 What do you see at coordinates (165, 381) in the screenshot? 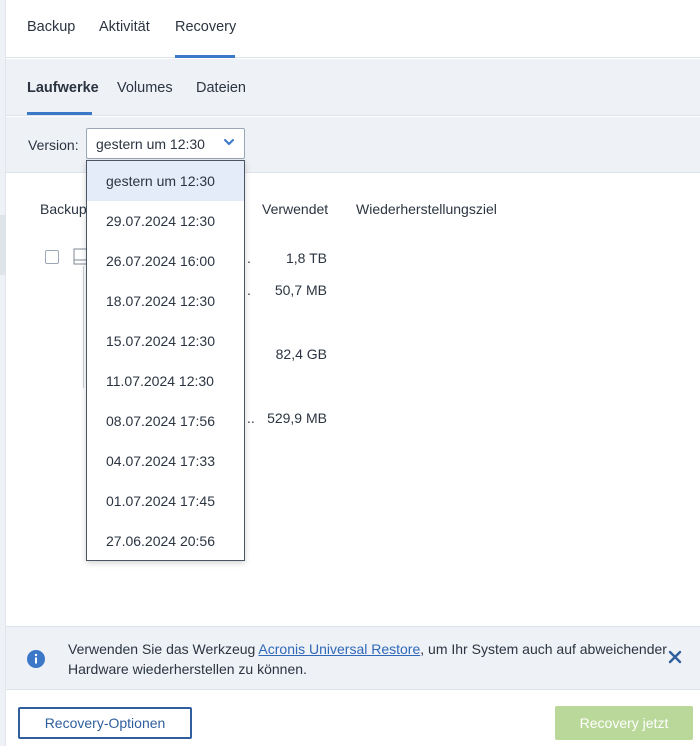
I see `version-option: 11.07.2024 12:30` at bounding box center [165, 381].